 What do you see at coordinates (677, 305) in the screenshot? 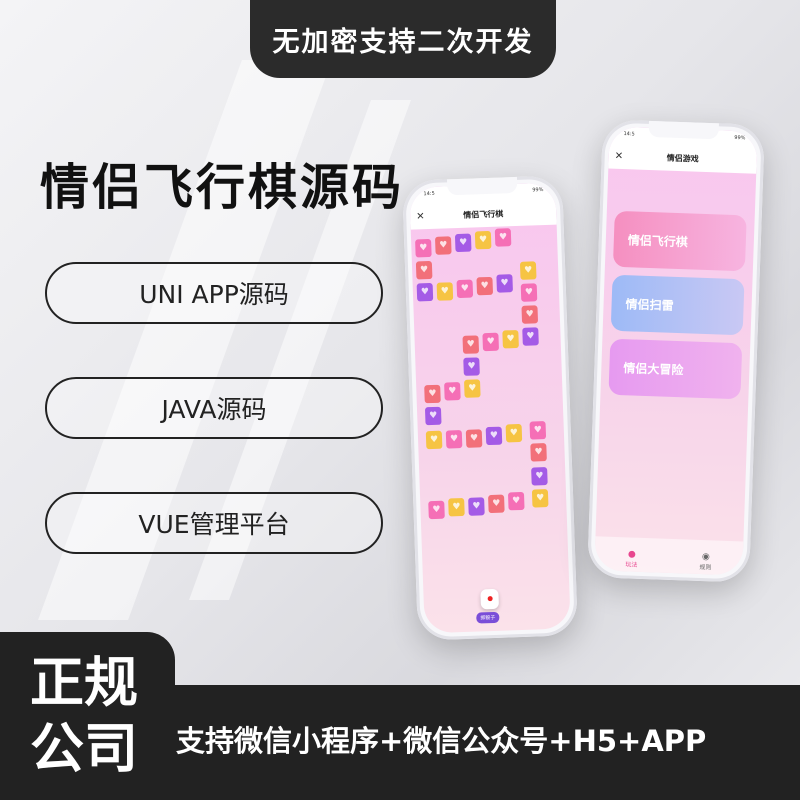
I see `game-card-minesweeper: 情侣扫雷` at bounding box center [677, 305].